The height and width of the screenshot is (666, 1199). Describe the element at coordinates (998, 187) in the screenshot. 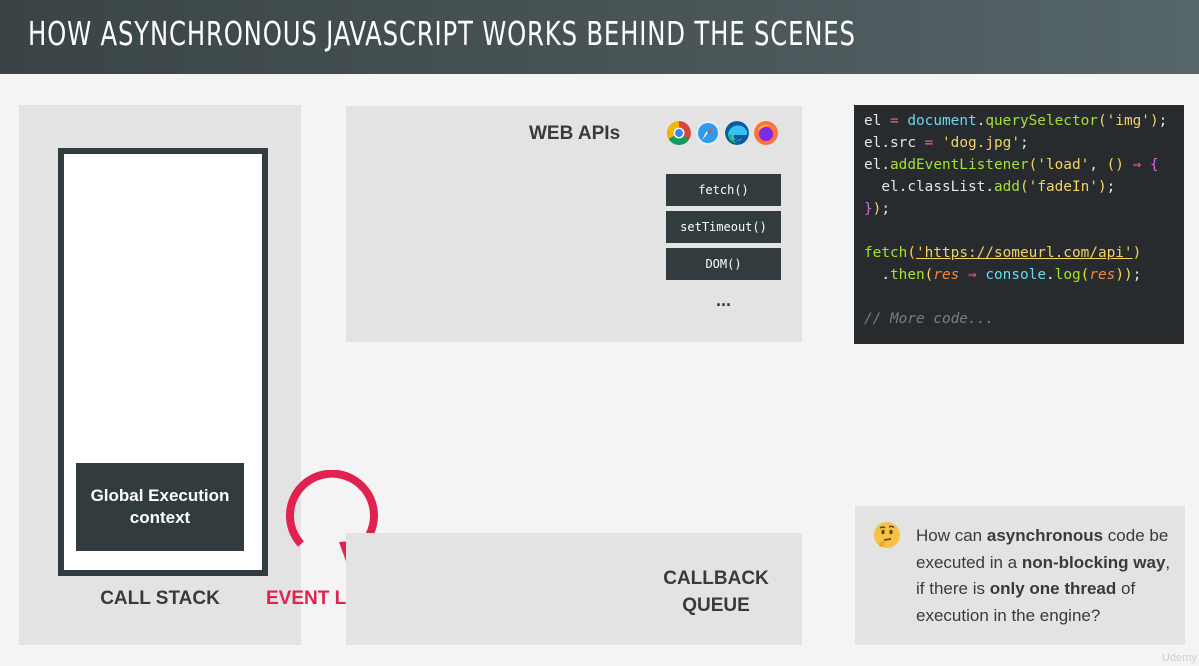

I see `code-line: el.classList.add('fadeIn');` at that location.